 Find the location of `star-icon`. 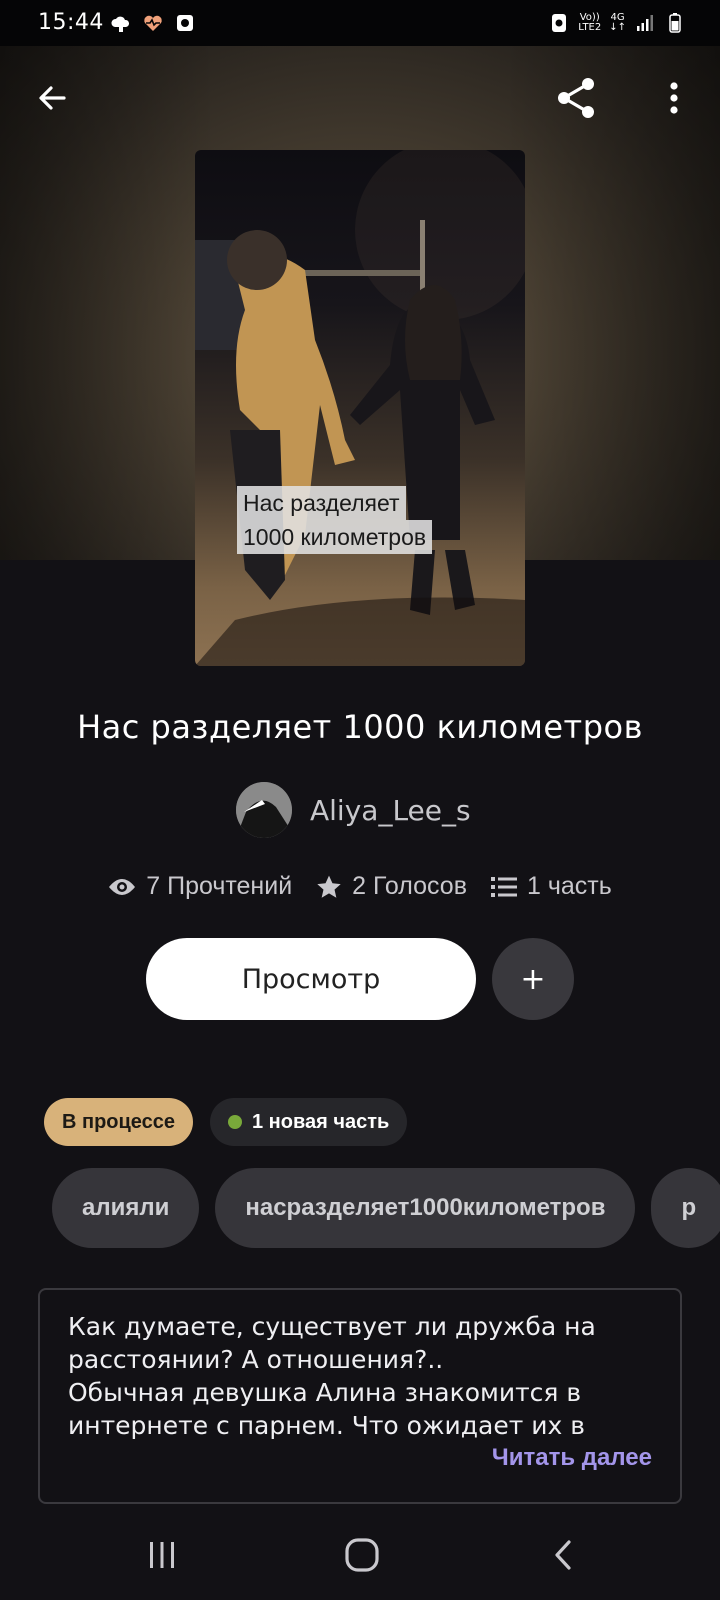

star-icon is located at coordinates (329, 886).